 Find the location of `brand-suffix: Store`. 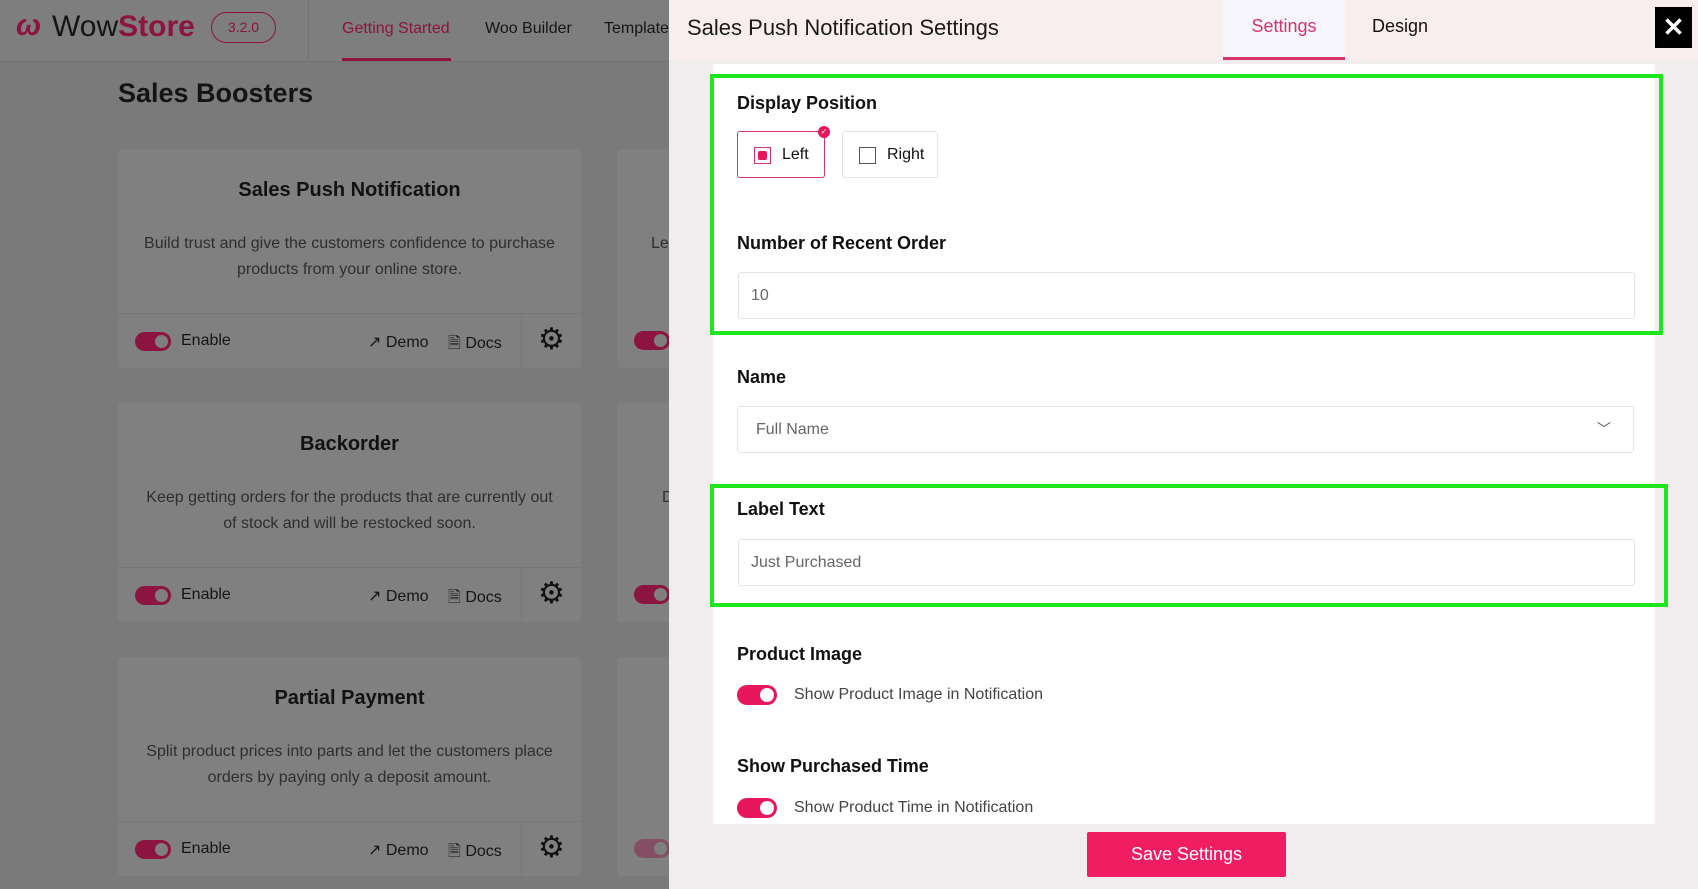

brand-suffix: Store is located at coordinates (156, 26).